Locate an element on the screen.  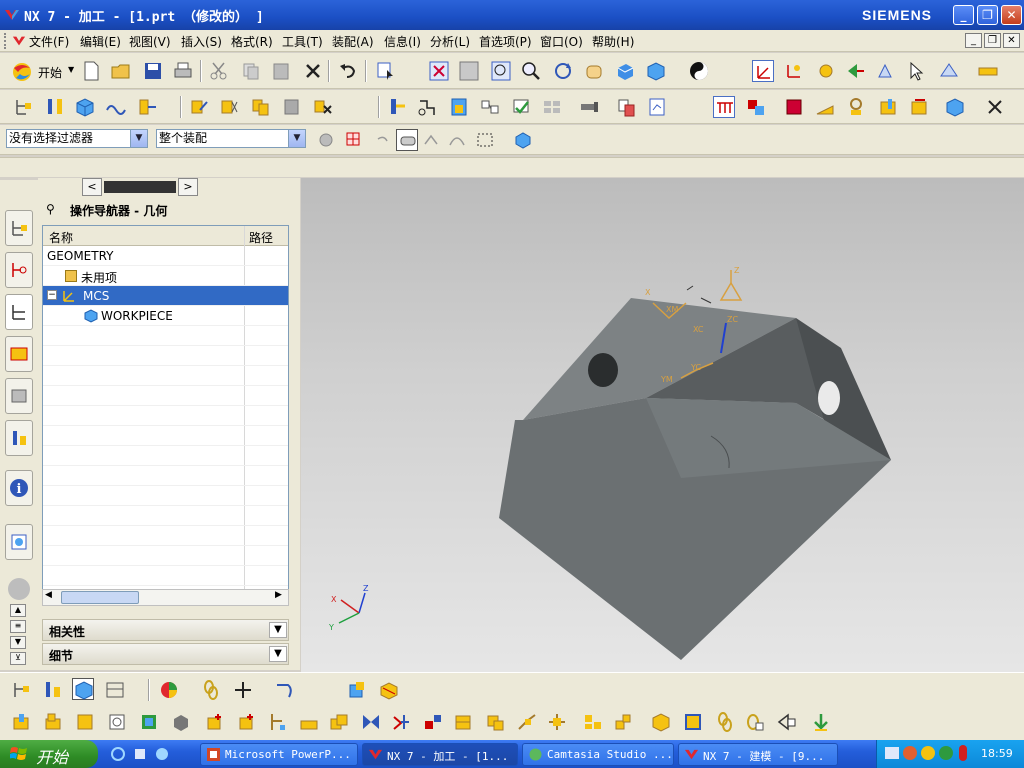
bt-feature-1-button is located at coordinates (21, 722).